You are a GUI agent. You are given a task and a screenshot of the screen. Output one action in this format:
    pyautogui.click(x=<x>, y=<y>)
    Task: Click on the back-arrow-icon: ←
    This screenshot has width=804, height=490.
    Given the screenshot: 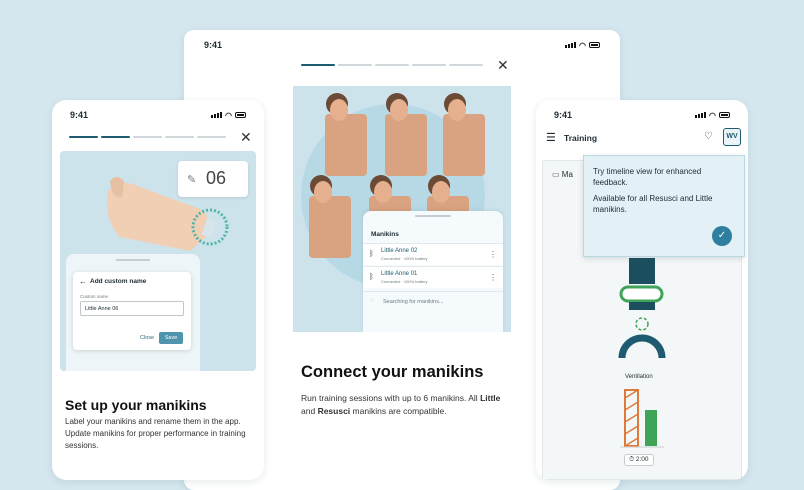 What is the action you would take?
    pyautogui.click(x=83, y=281)
    